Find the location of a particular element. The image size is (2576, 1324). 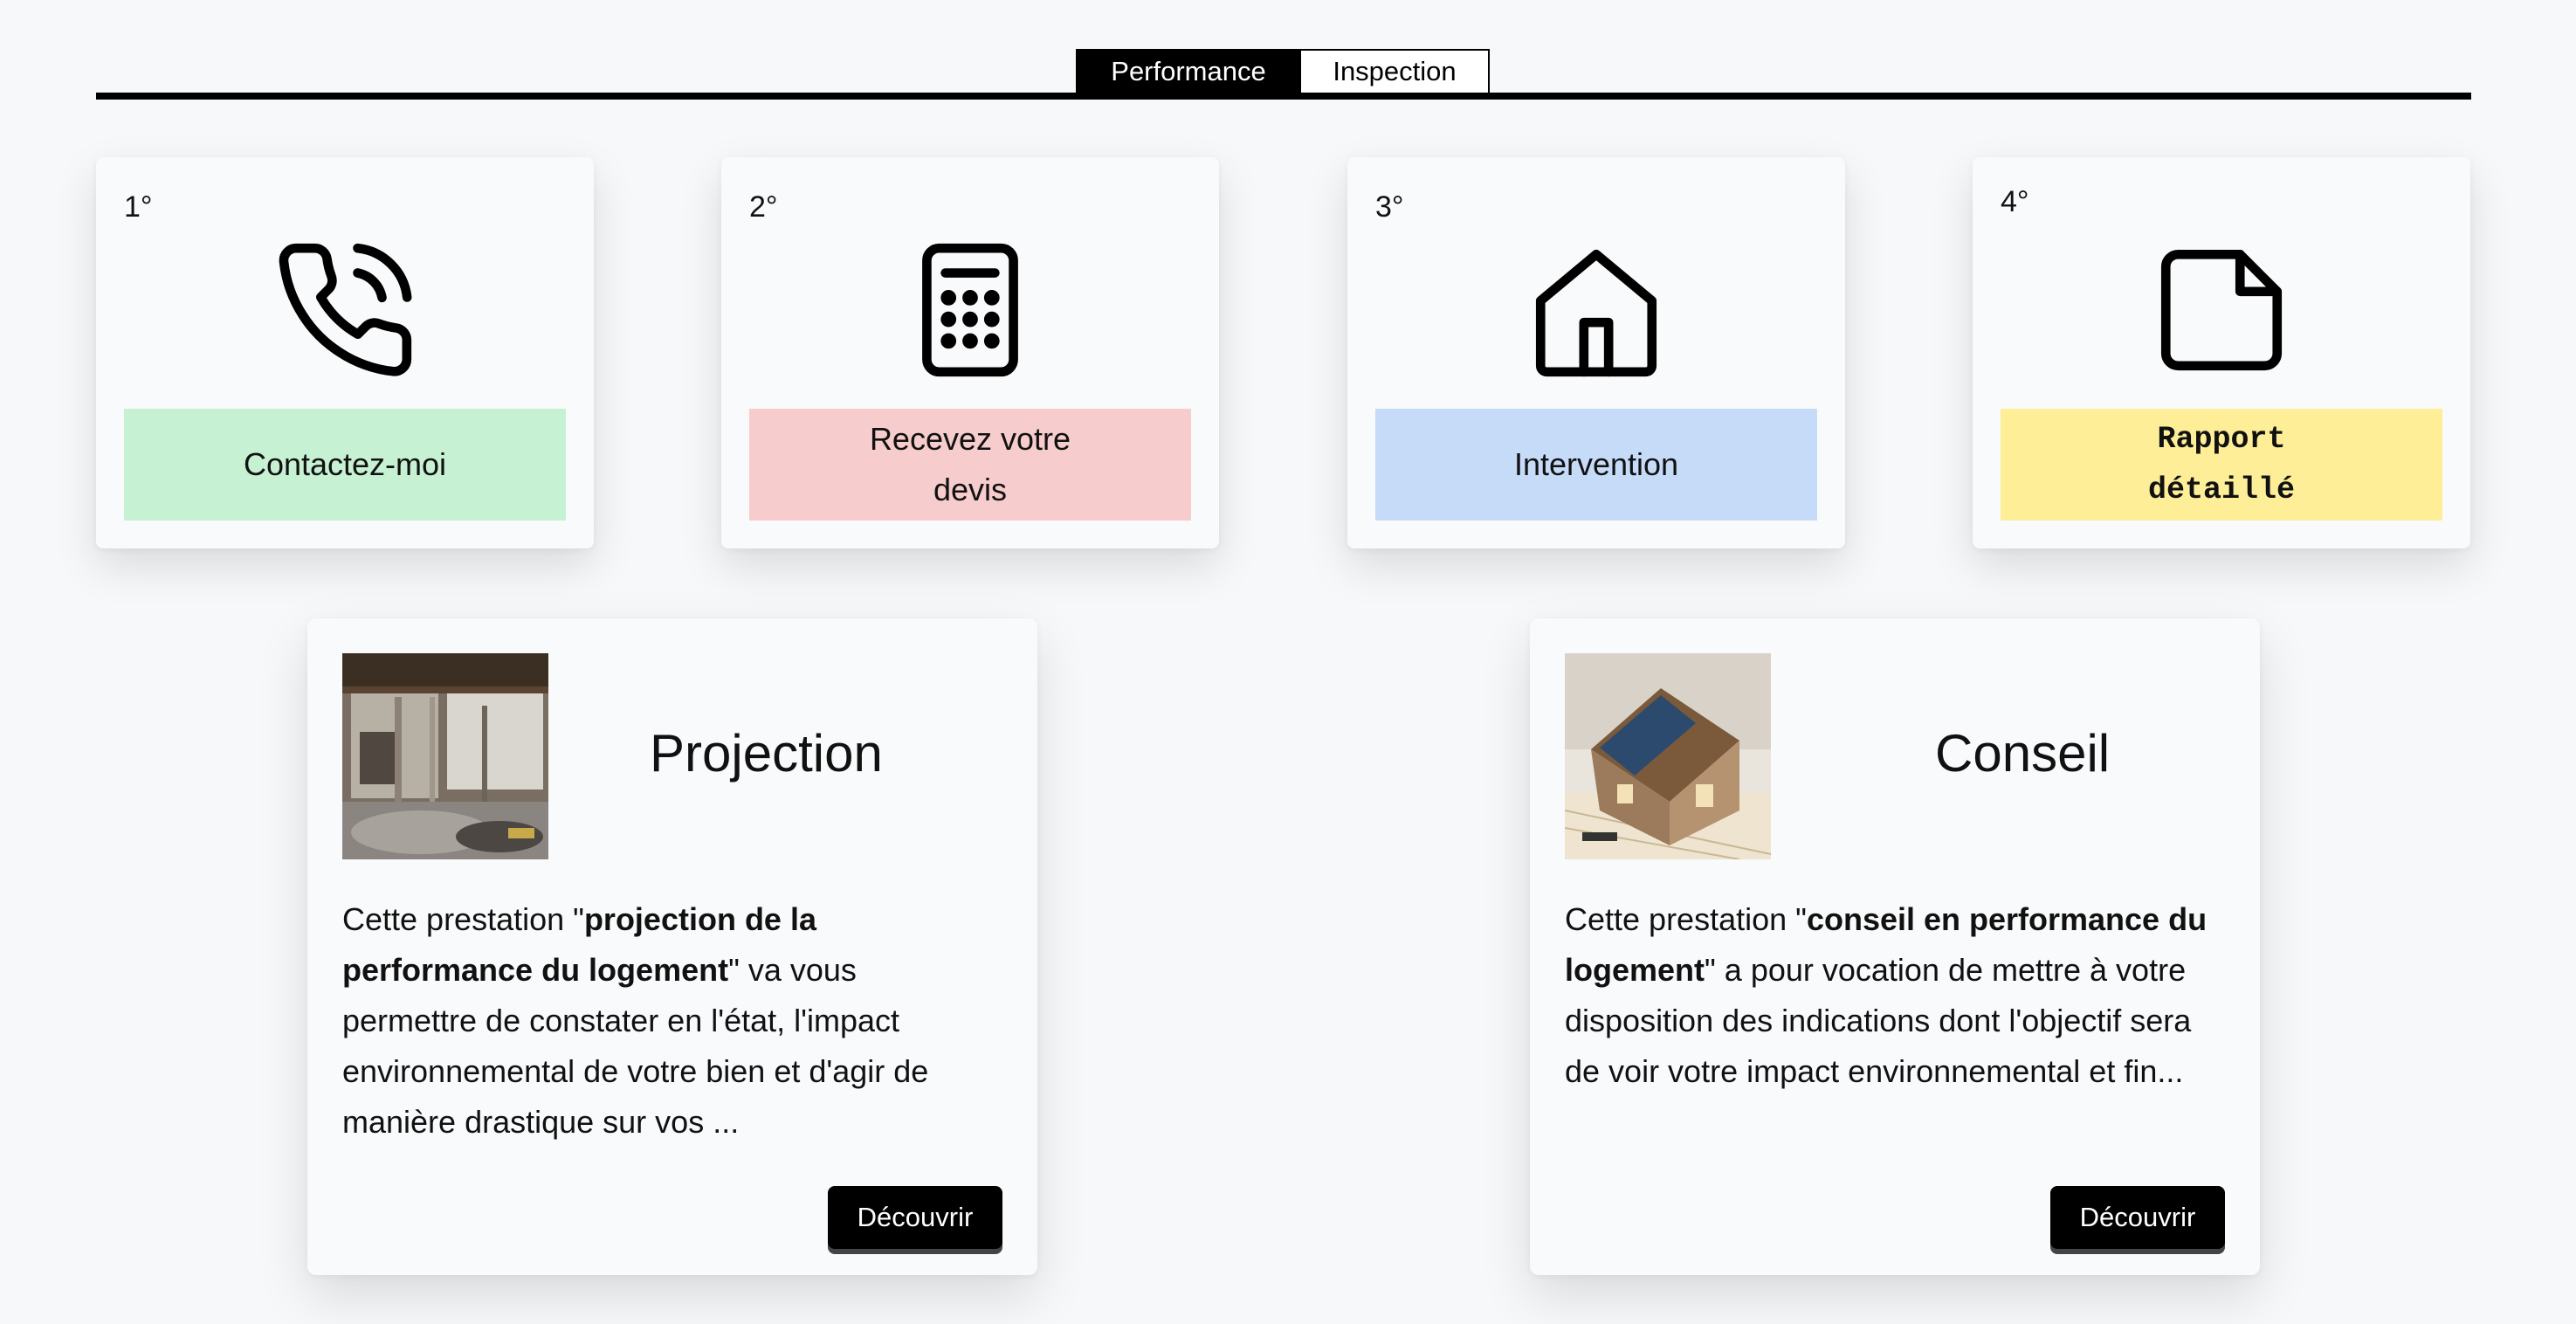

tab-performance: Performance is located at coordinates (1188, 71).